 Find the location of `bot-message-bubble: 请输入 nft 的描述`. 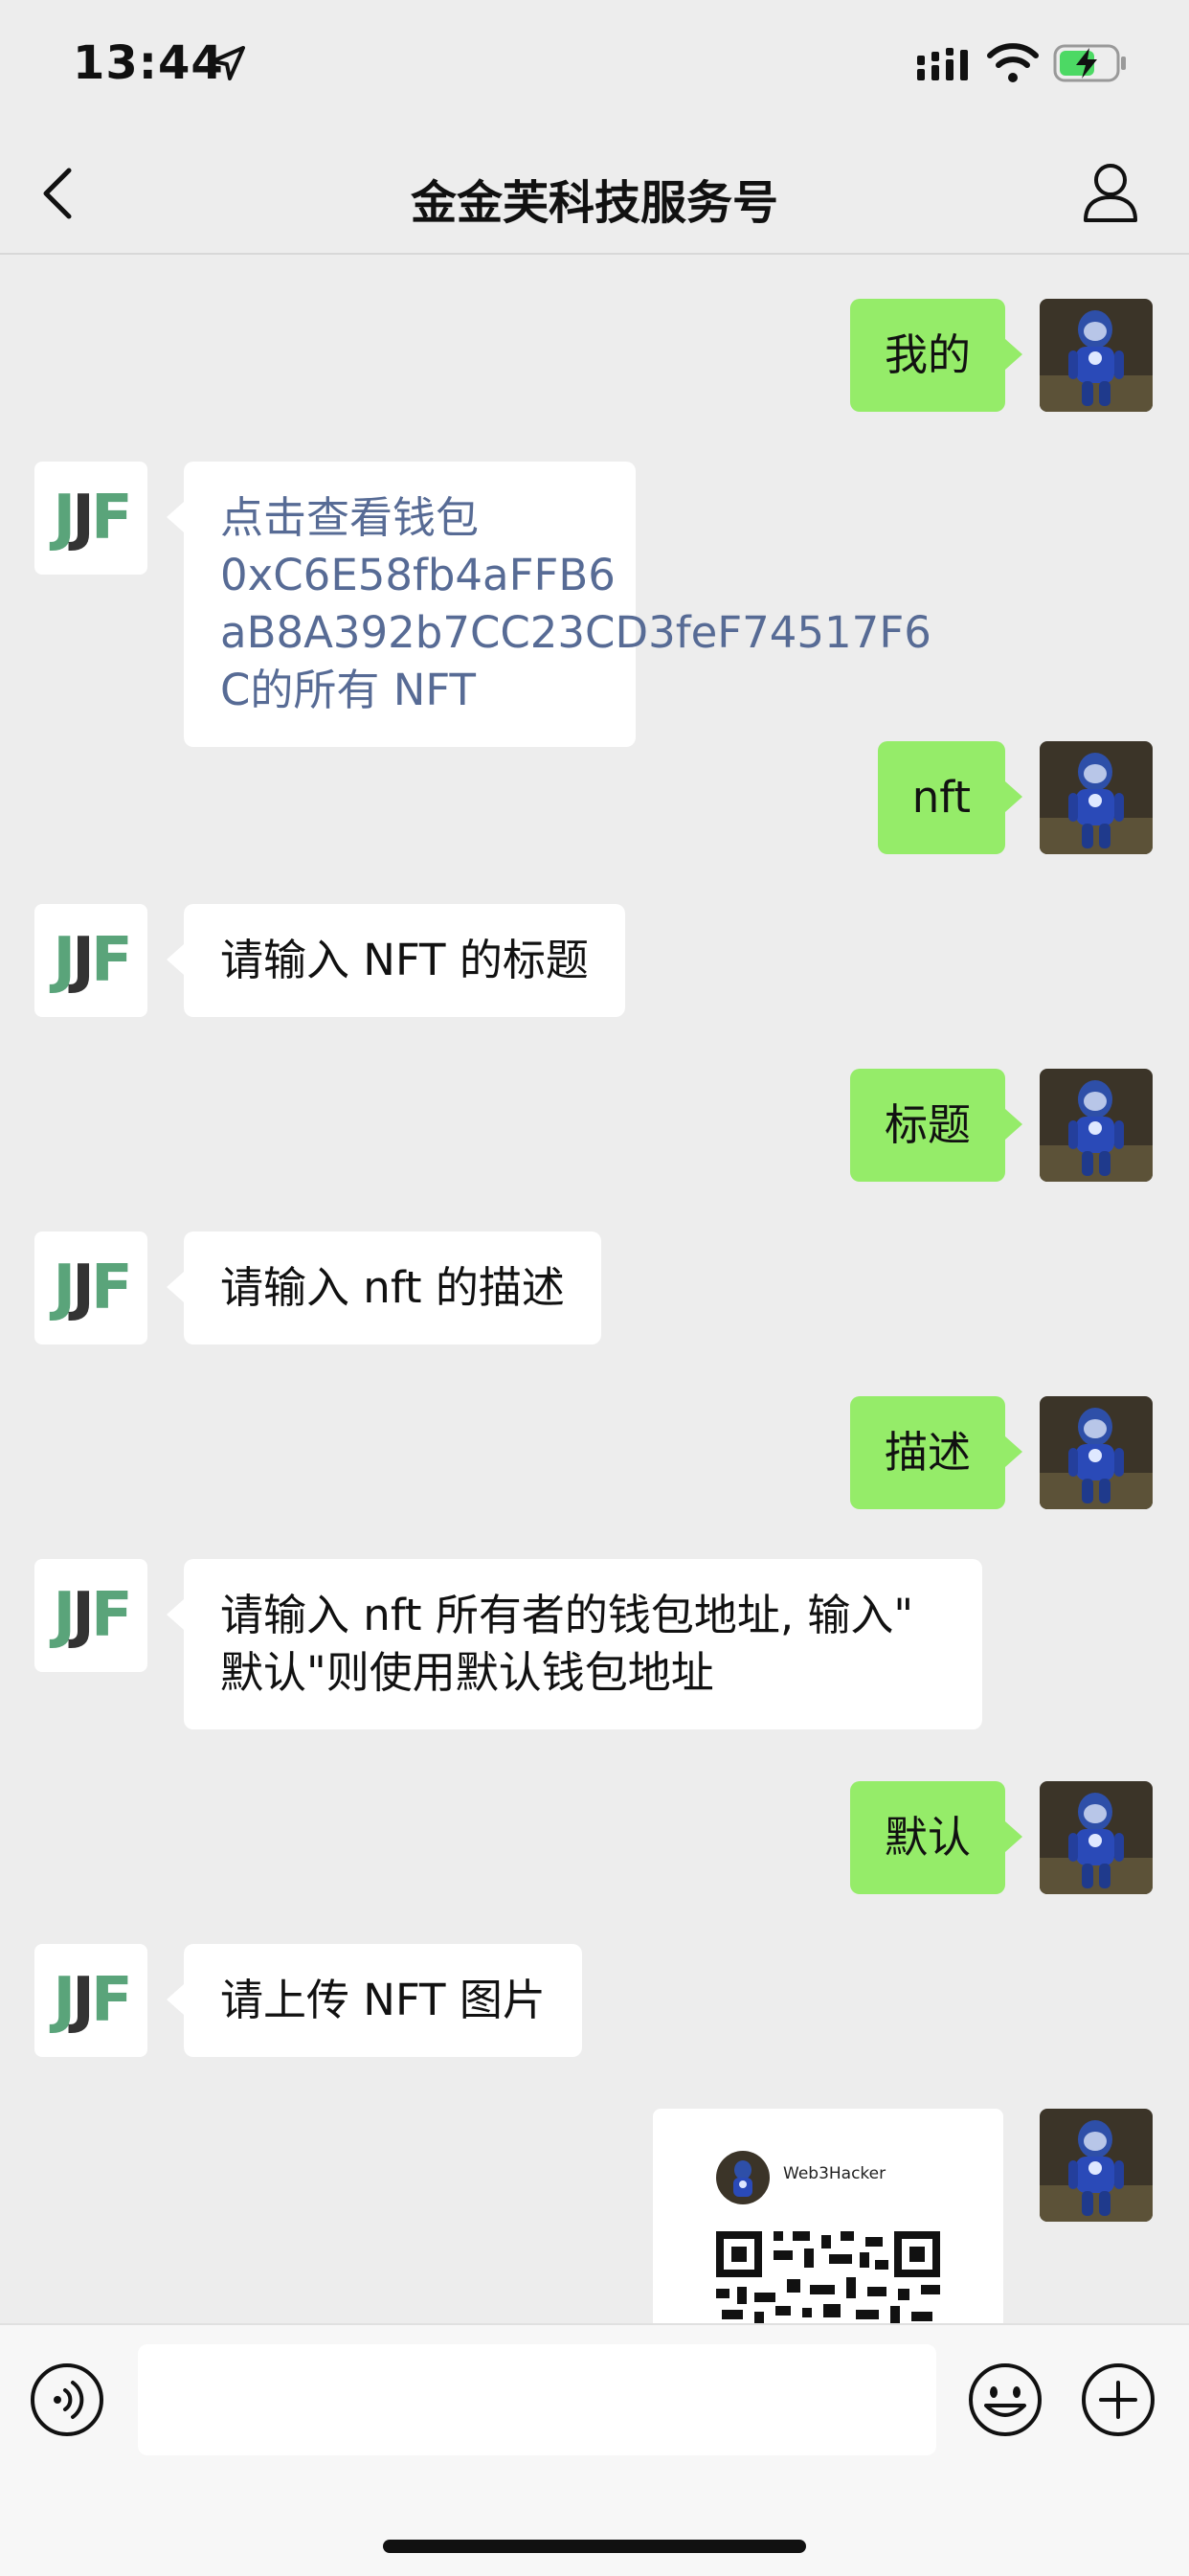

bot-message-bubble: 请输入 nft 的描述 is located at coordinates (384, 1288).